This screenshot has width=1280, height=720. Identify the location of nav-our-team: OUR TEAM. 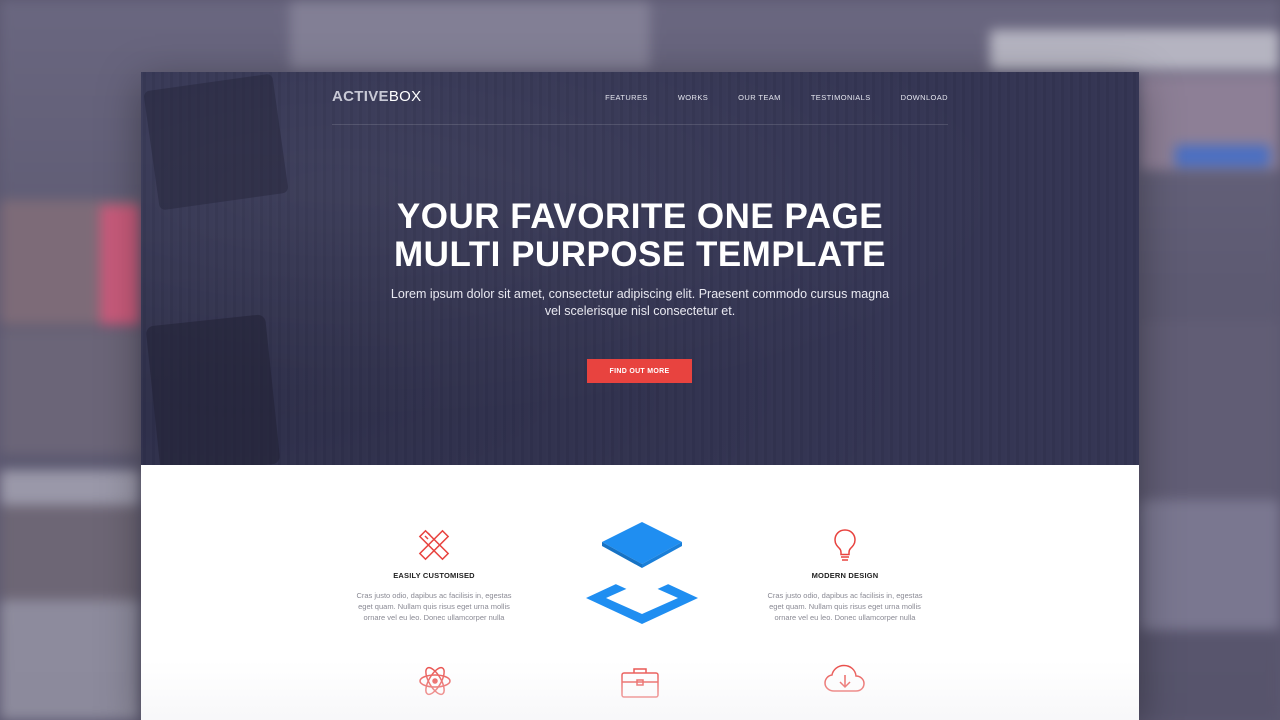
(759, 97).